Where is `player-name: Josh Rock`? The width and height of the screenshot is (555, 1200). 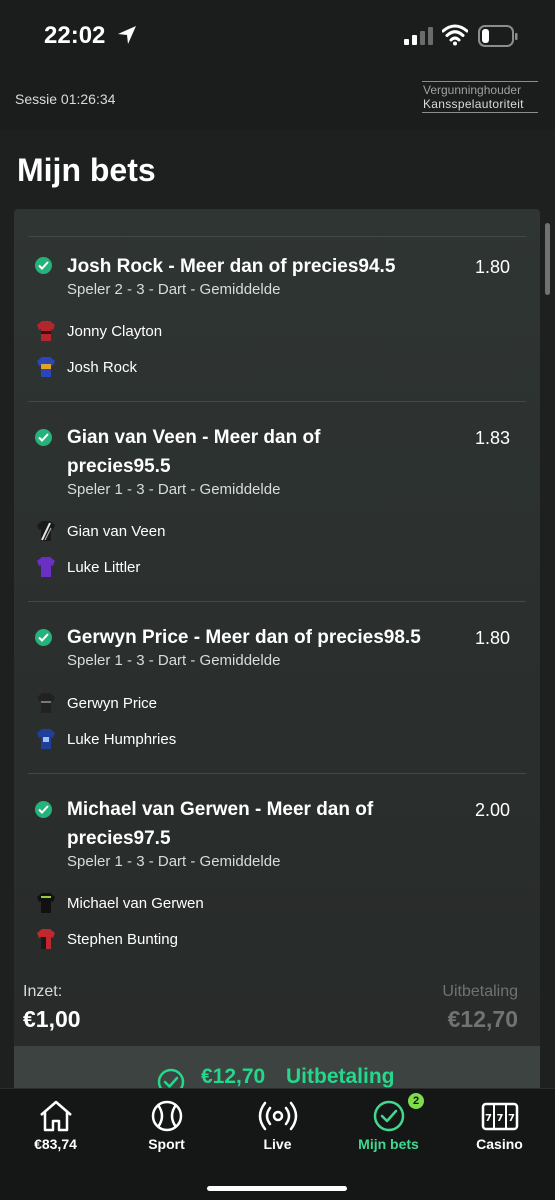
player-name: Josh Rock is located at coordinates (102, 367).